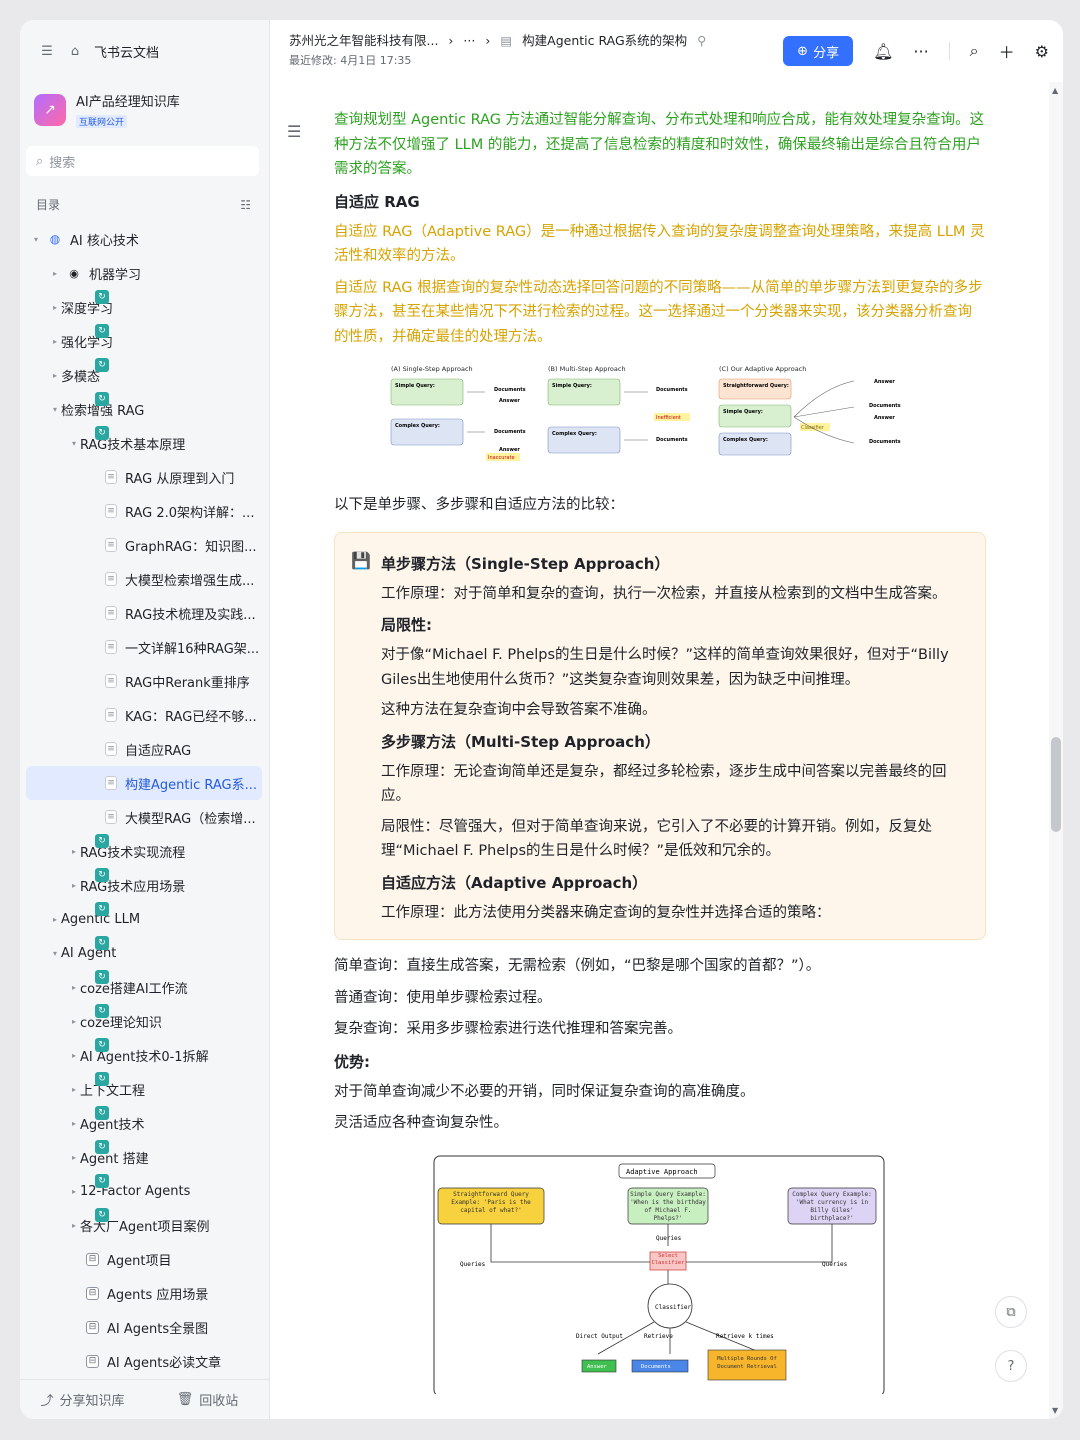 This screenshot has height=1440, width=1080. What do you see at coordinates (47, 51) in the screenshot?
I see `collapse-sidebar-icon: ☰` at bounding box center [47, 51].